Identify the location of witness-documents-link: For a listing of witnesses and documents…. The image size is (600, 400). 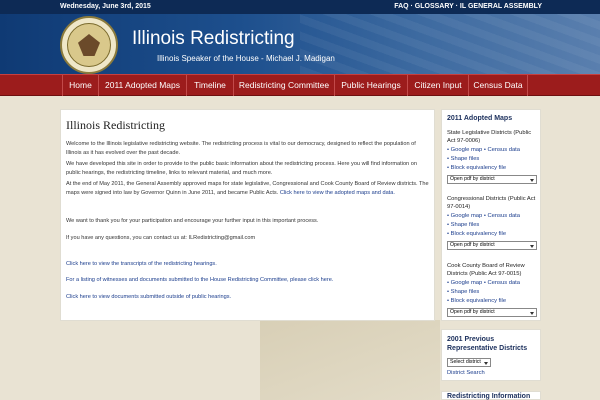
(248, 280).